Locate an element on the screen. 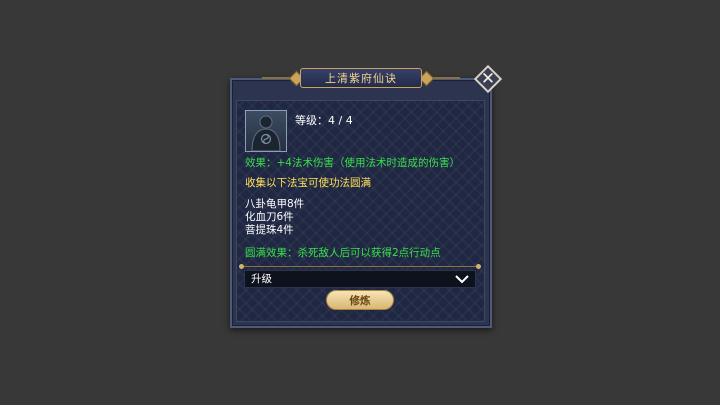 This screenshot has width=720, height=405. required-item: 八卦龟甲8件 is located at coordinates (275, 204).